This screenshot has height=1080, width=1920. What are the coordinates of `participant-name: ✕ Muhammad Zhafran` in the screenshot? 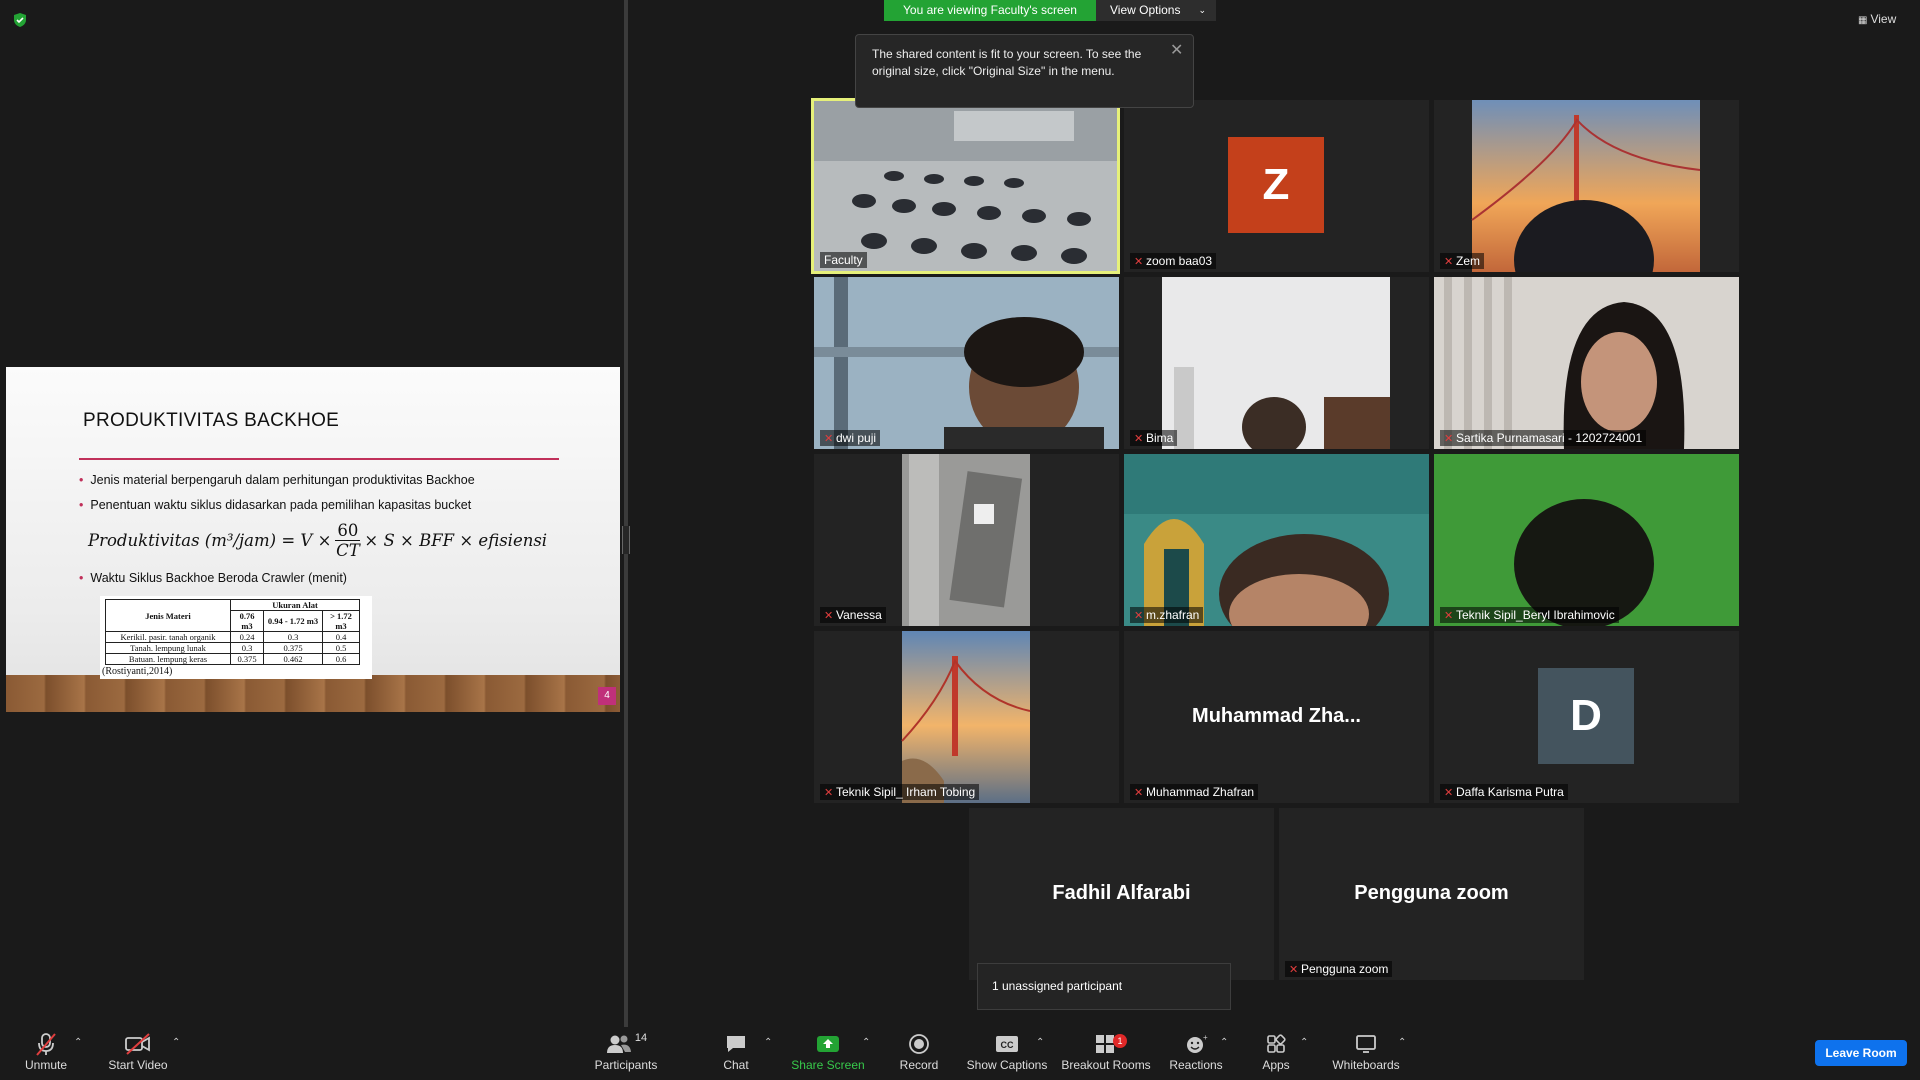 It's located at (1194, 792).